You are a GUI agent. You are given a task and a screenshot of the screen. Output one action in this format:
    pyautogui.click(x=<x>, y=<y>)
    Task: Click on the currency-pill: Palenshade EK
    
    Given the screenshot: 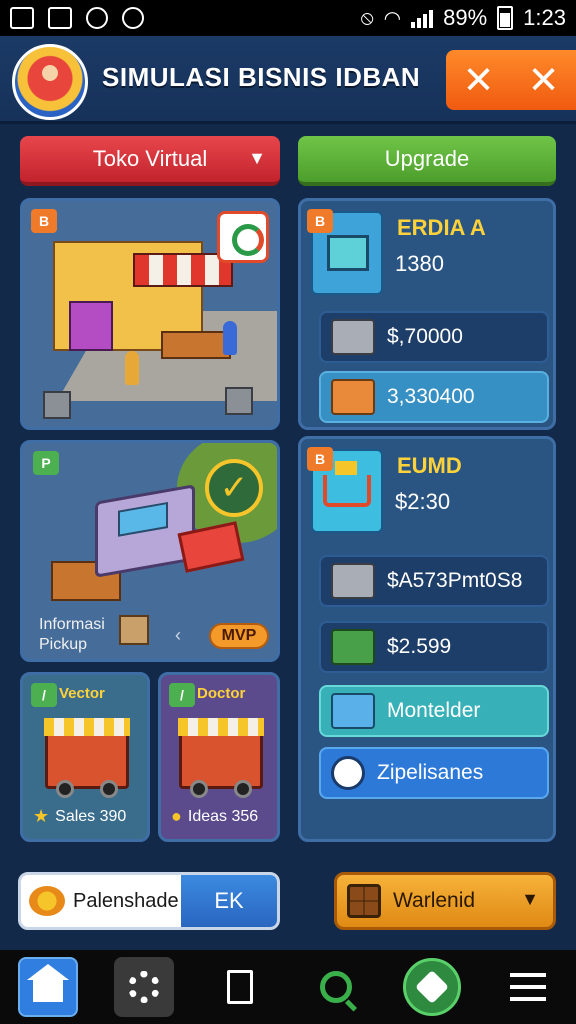 What is the action you would take?
    pyautogui.click(x=149, y=901)
    